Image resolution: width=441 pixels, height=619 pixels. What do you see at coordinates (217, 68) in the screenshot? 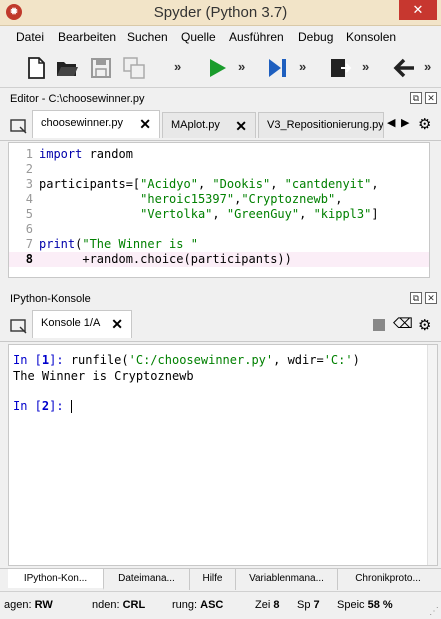
I see `run-icon` at bounding box center [217, 68].